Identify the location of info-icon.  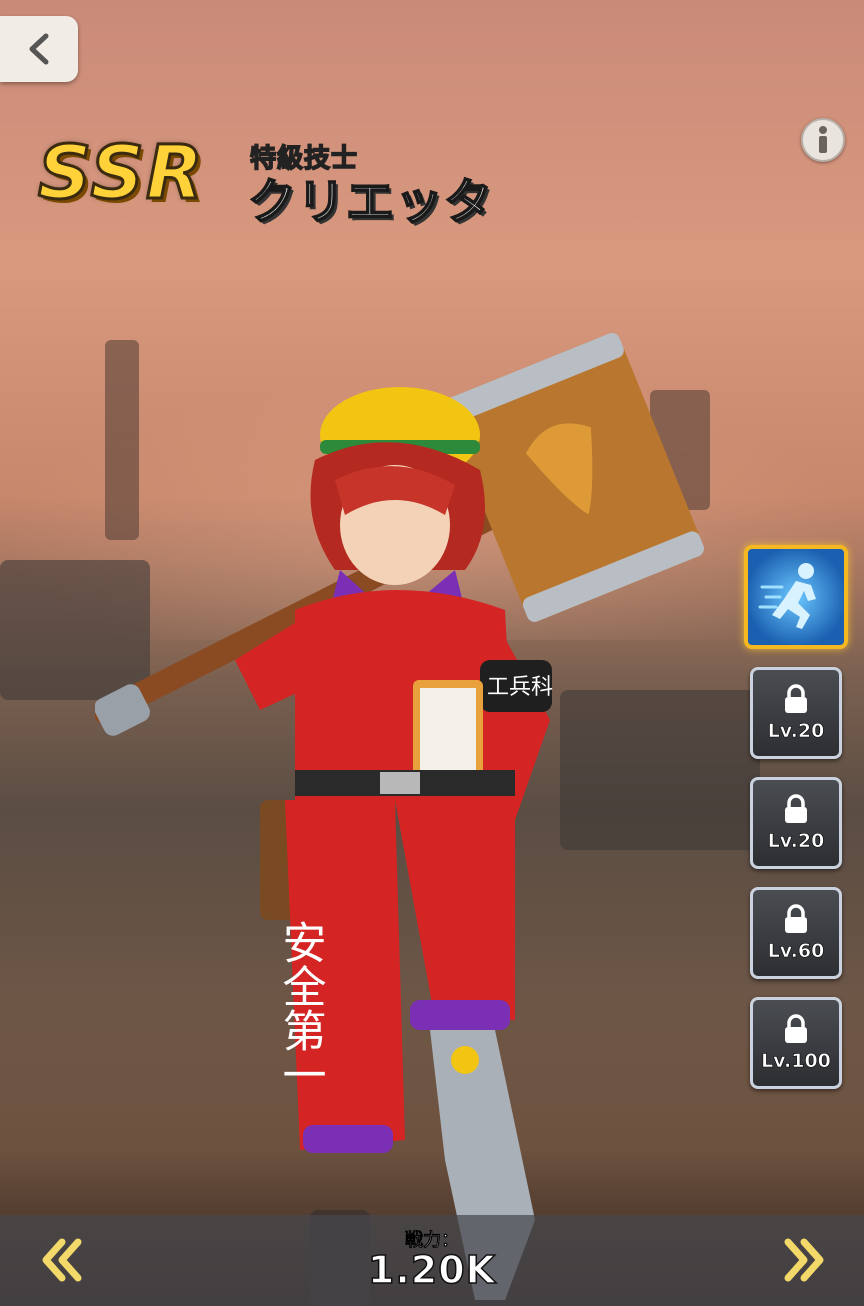
(823, 139).